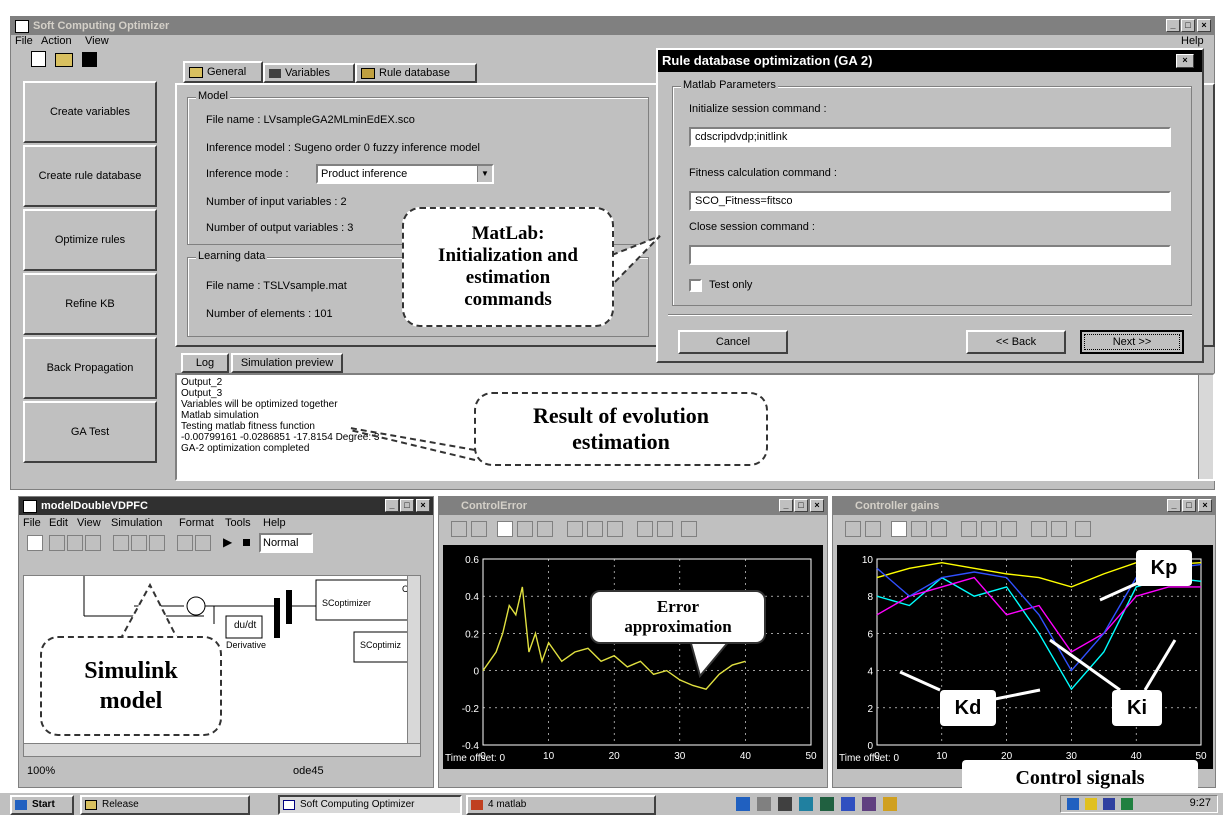 Image resolution: width=1223 pixels, height=815 pixels. I want to click on tab-log: Log, so click(205, 363).